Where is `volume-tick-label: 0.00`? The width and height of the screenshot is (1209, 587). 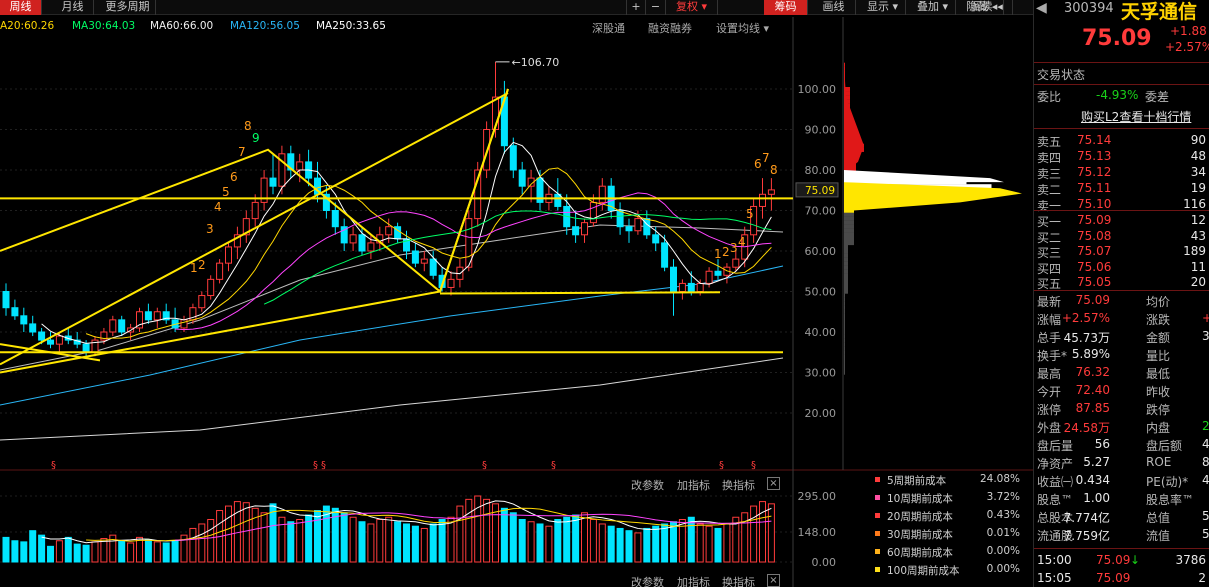
volume-tick-label: 0.00 is located at coordinates (824, 562).